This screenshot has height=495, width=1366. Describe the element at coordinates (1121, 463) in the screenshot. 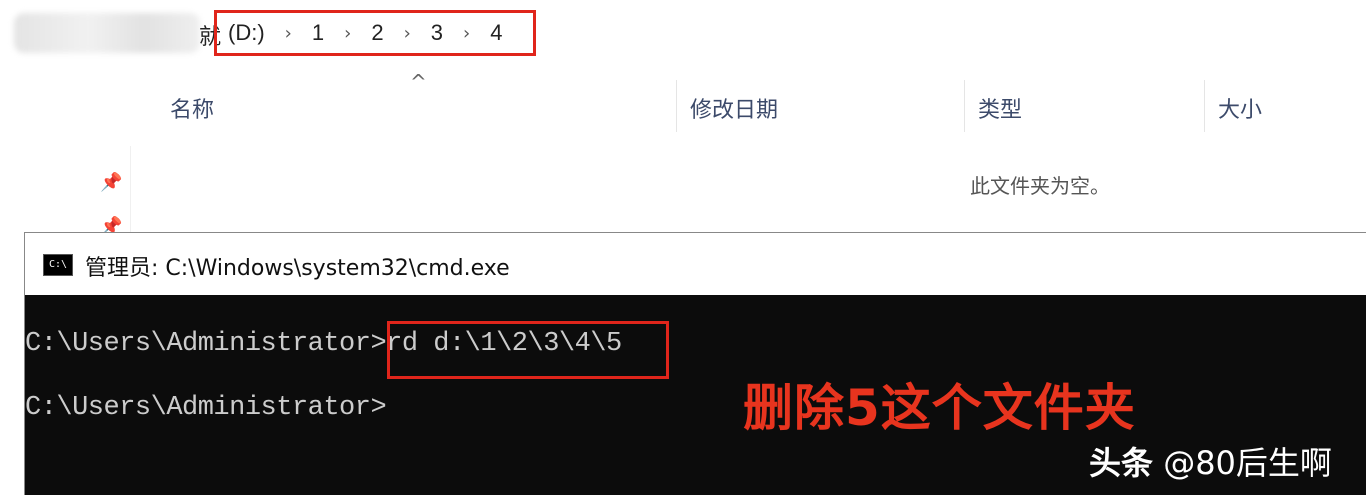

I see `watermark-brand: 头条` at that location.